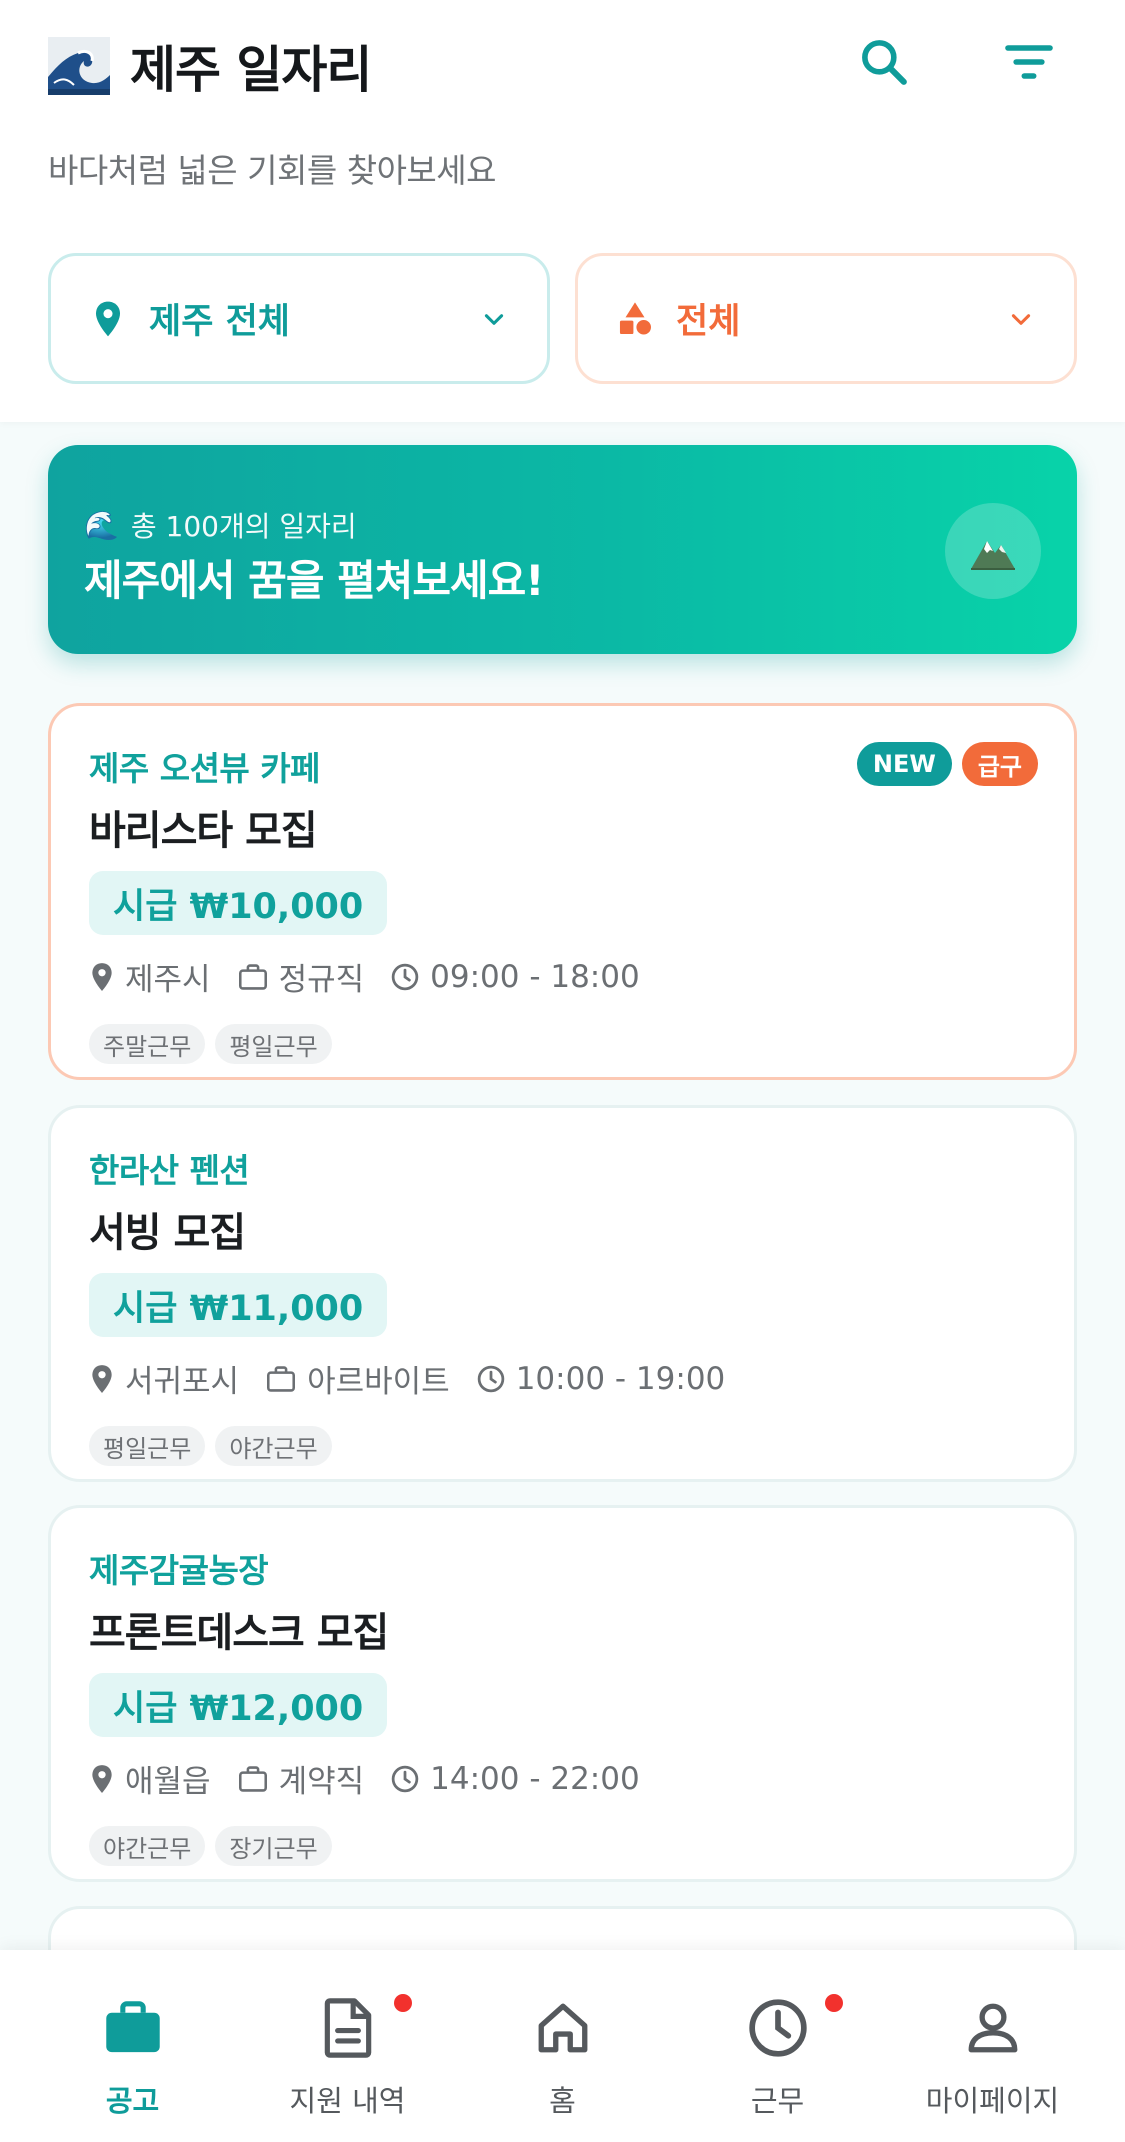 The width and height of the screenshot is (1125, 2142). Describe the element at coordinates (168, 1782) in the screenshot. I see `location-text: 애월읍` at that location.